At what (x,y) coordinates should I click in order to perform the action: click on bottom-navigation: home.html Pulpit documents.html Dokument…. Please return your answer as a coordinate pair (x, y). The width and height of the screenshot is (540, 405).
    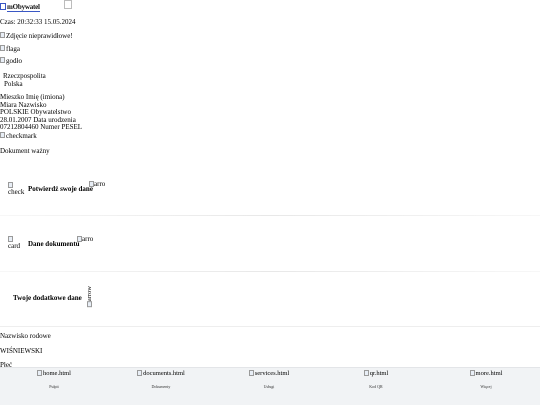
    Looking at the image, I should click on (270, 386).